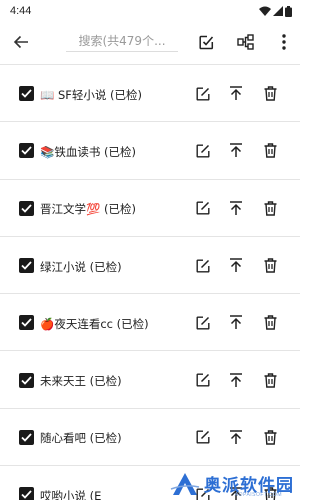  What do you see at coordinates (265, 11) in the screenshot?
I see `wifi-icon` at bounding box center [265, 11].